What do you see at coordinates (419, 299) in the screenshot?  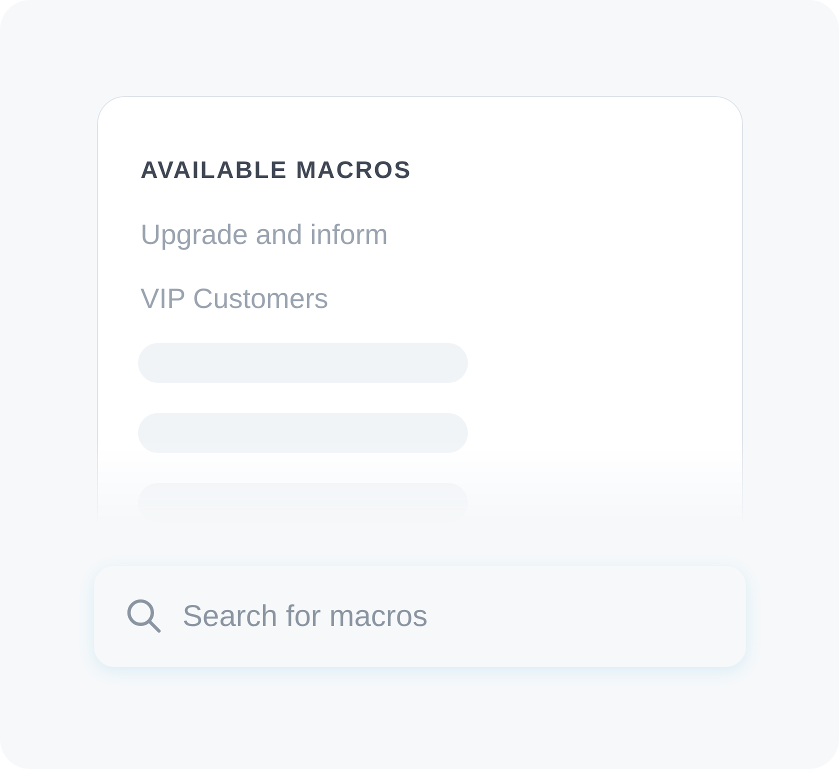 I see `macro-item: VIP Customers` at bounding box center [419, 299].